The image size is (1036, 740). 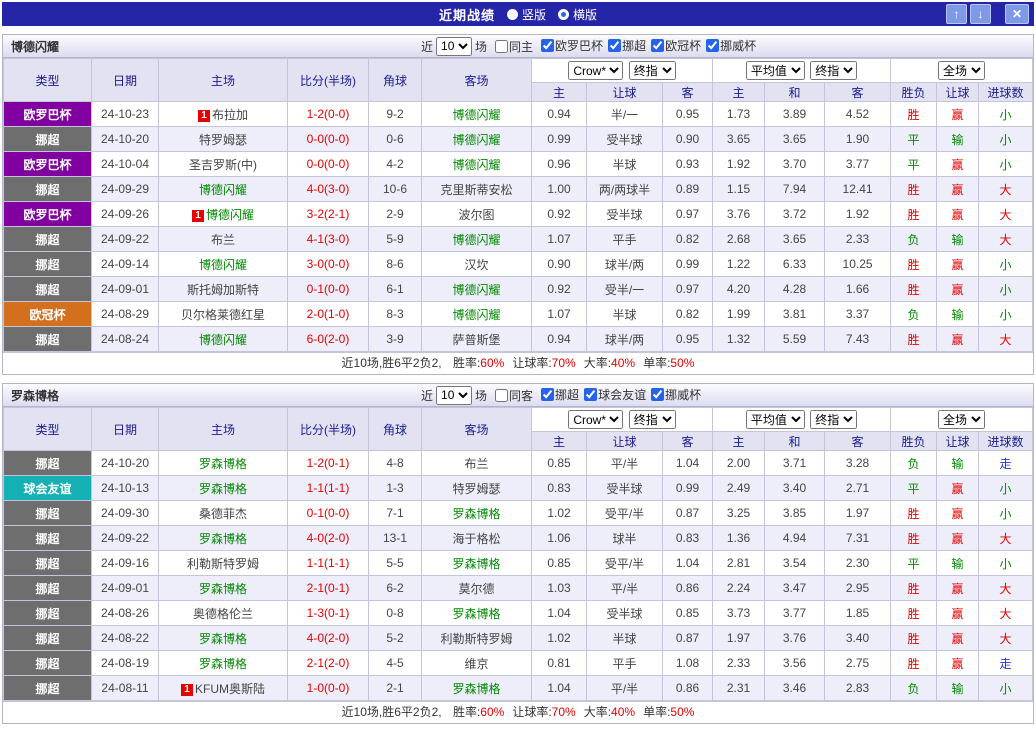 I want to click on score-cell: 3-2(2-1), so click(x=328, y=214).